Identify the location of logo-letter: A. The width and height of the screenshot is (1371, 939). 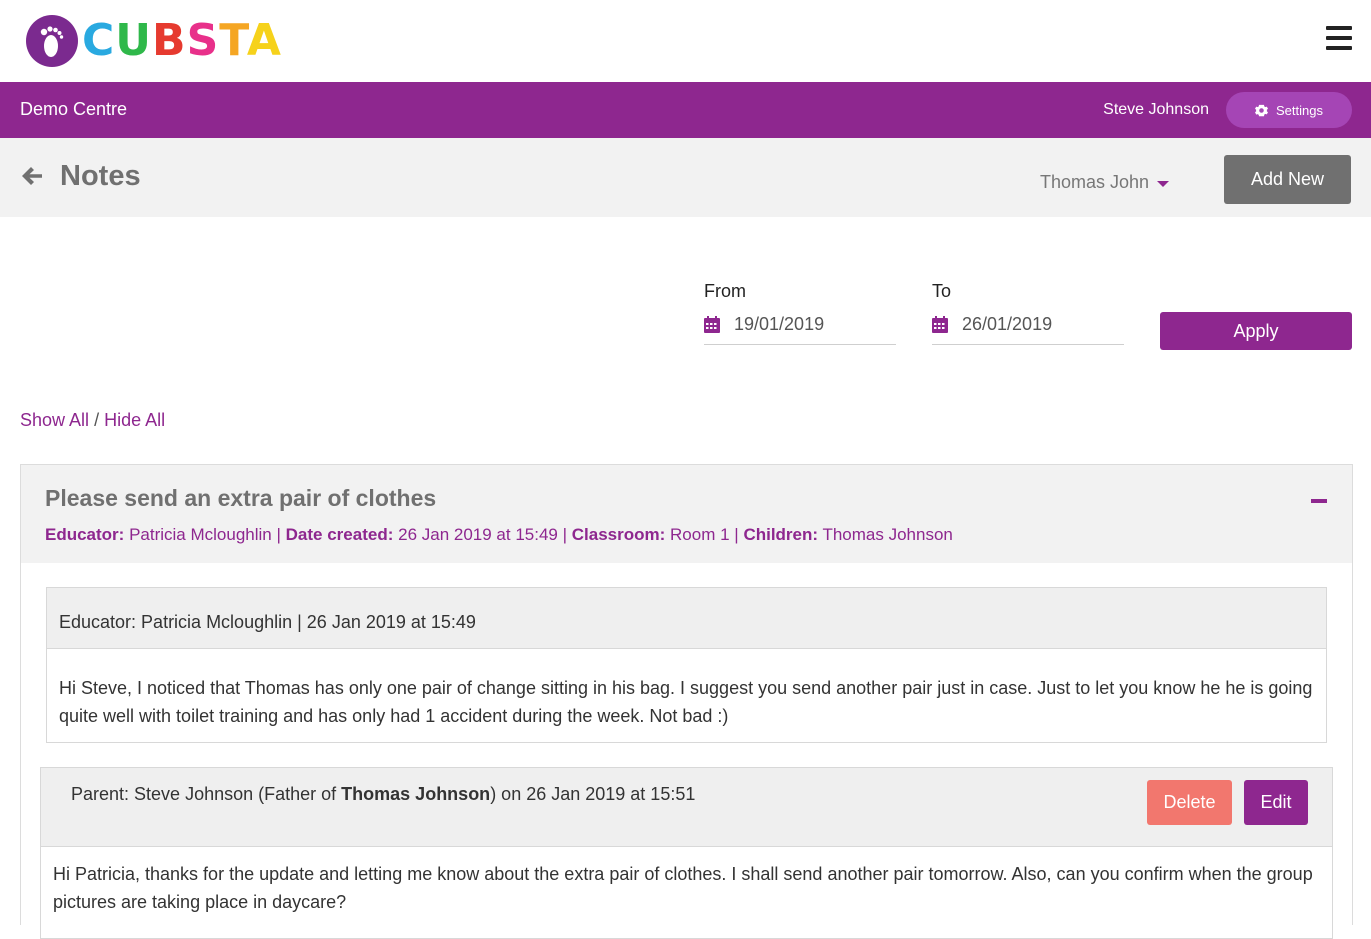
(264, 40).